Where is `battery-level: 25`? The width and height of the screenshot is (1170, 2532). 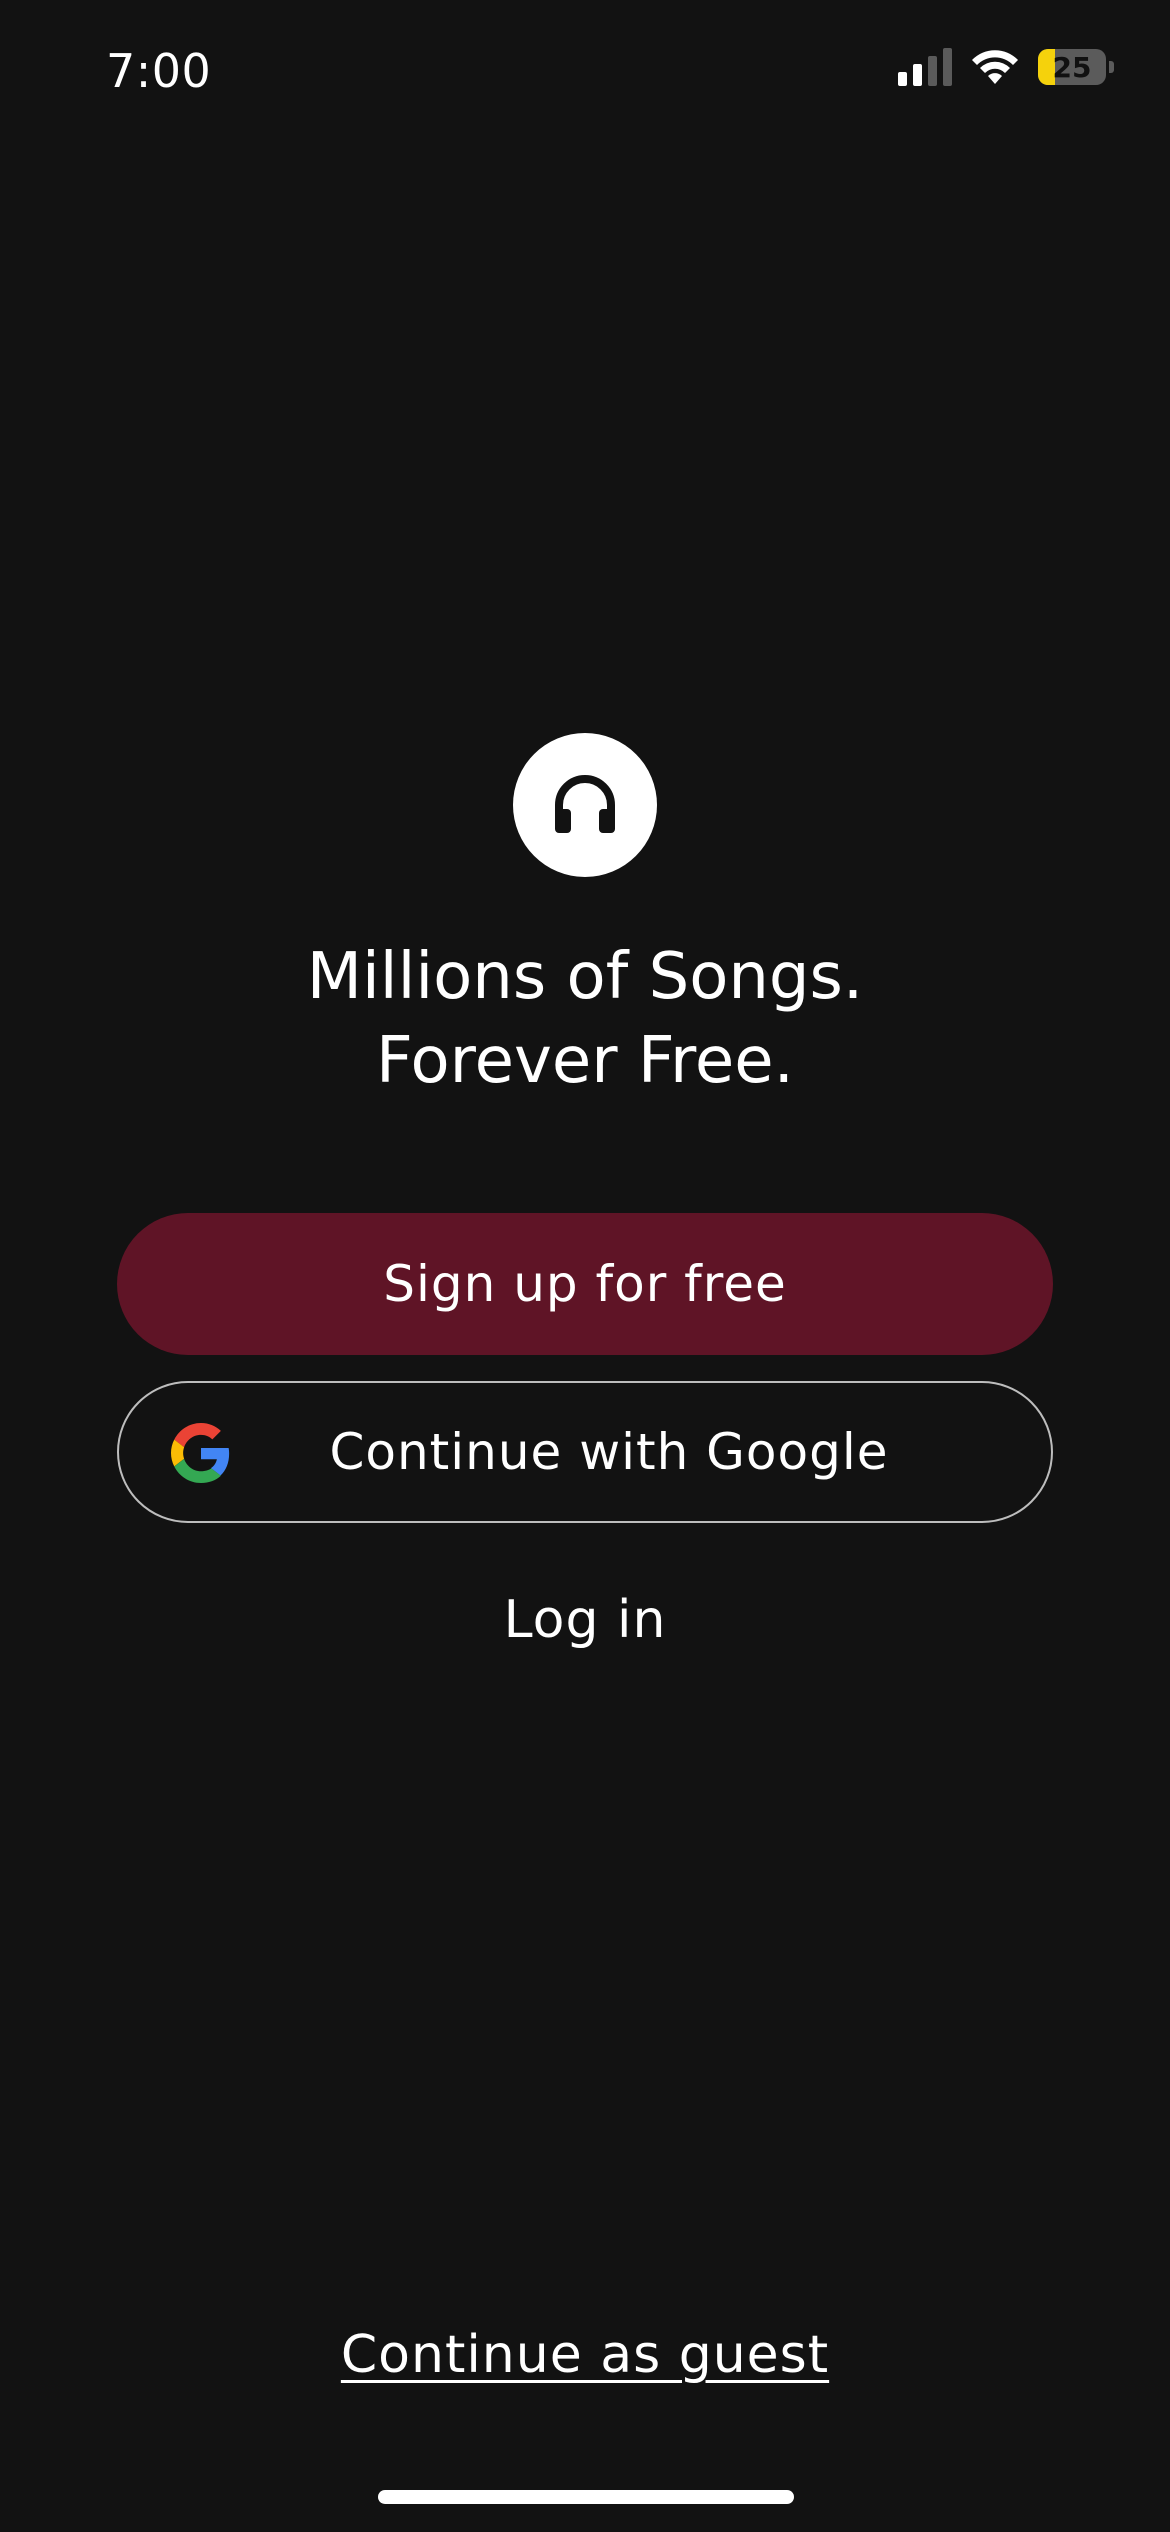 battery-level: 25 is located at coordinates (1072, 67).